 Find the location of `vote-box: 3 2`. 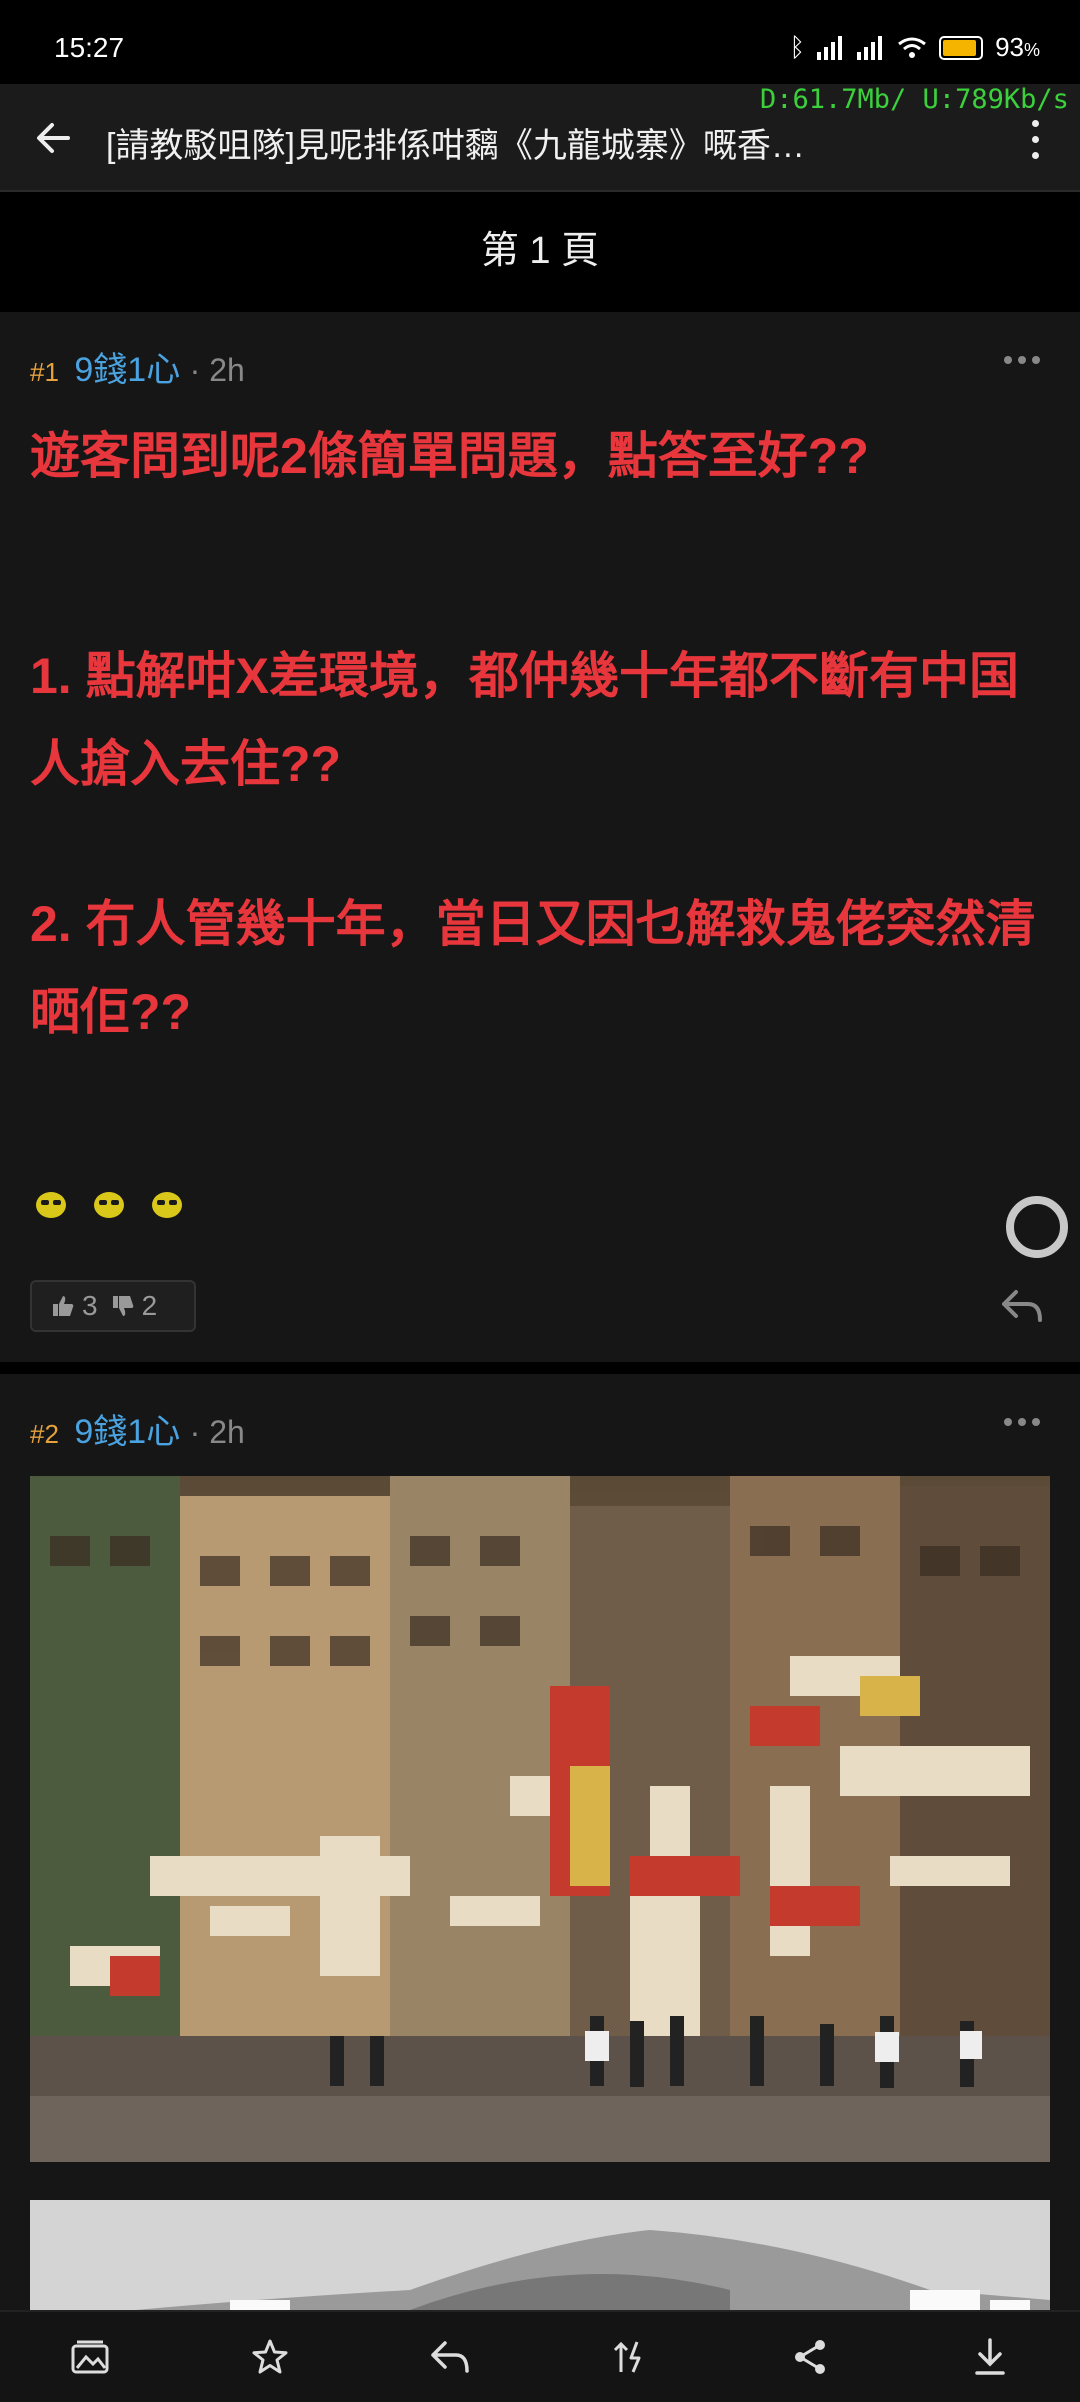

vote-box: 3 2 is located at coordinates (113, 1306).